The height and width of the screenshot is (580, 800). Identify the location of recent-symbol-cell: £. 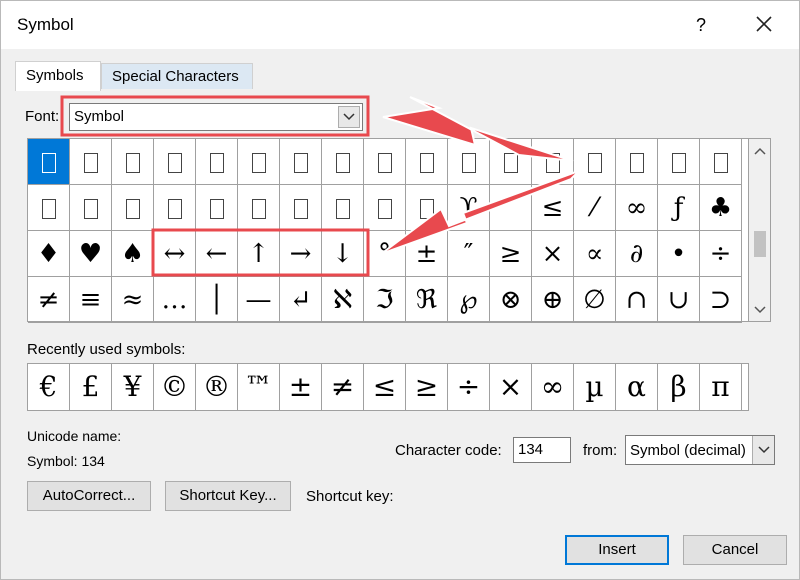
(91, 387).